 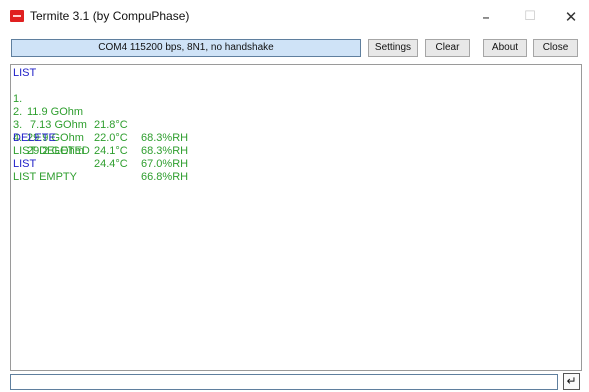 What do you see at coordinates (45, 177) in the screenshot?
I see `terminal-line-received: LIST EMPTY` at bounding box center [45, 177].